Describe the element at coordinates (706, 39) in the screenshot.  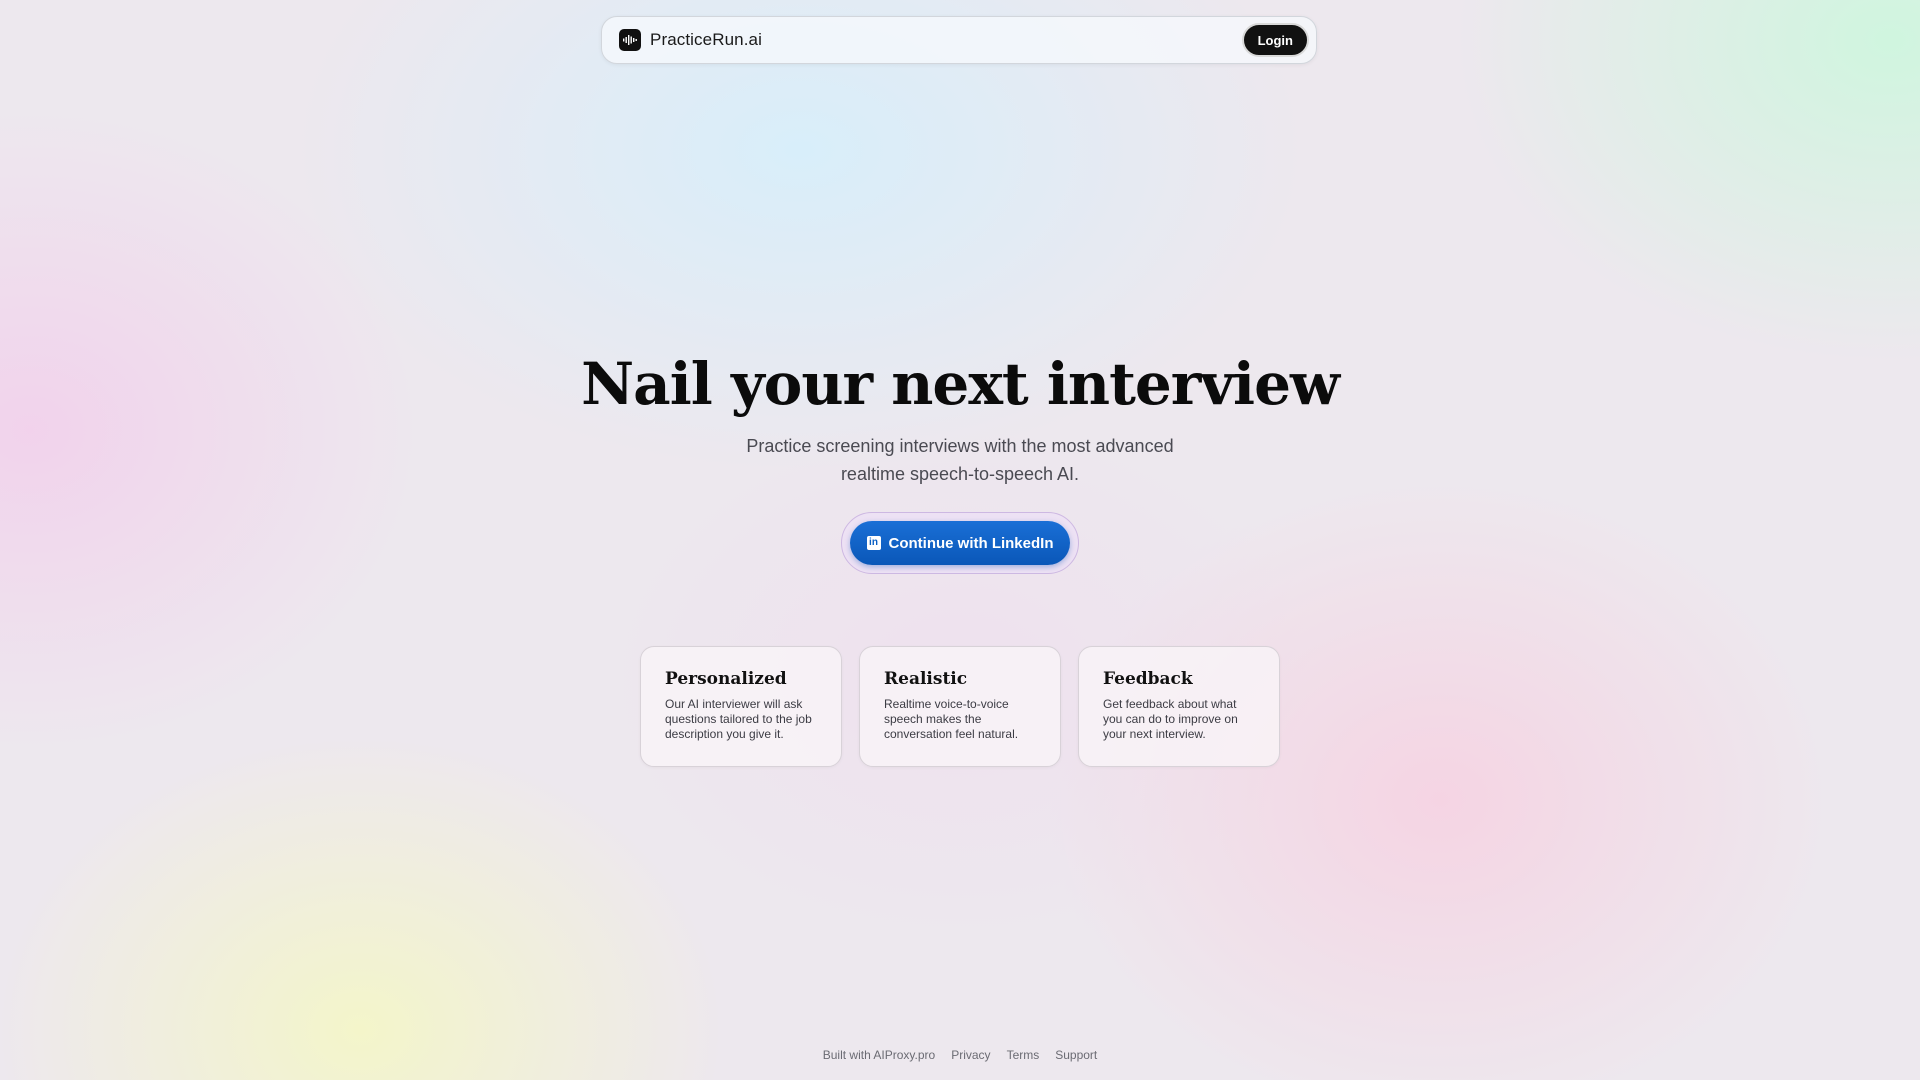
I see `brand-name: PracticeRun.ai` at that location.